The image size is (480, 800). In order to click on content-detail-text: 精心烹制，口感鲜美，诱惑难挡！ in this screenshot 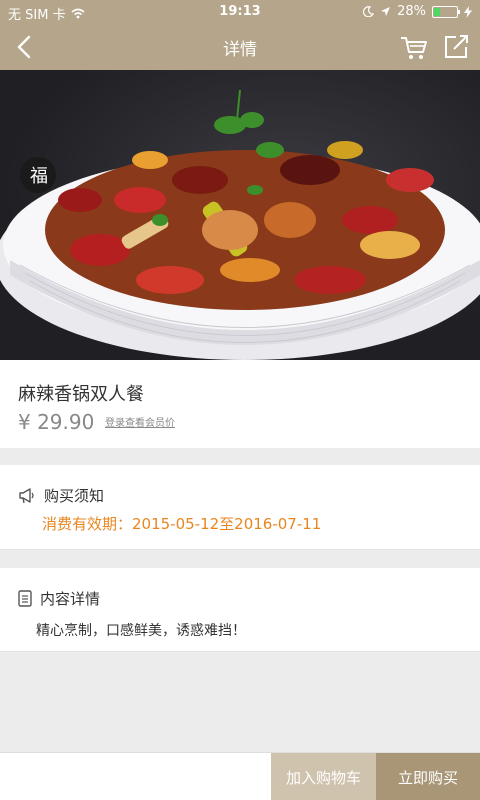, I will do `click(141, 631)`.